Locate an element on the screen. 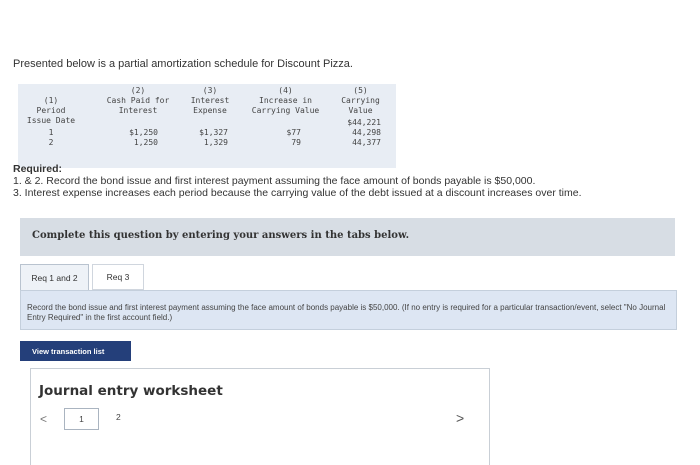  col-header-increase: (4) Increase in Carrying Value is located at coordinates (285, 100).